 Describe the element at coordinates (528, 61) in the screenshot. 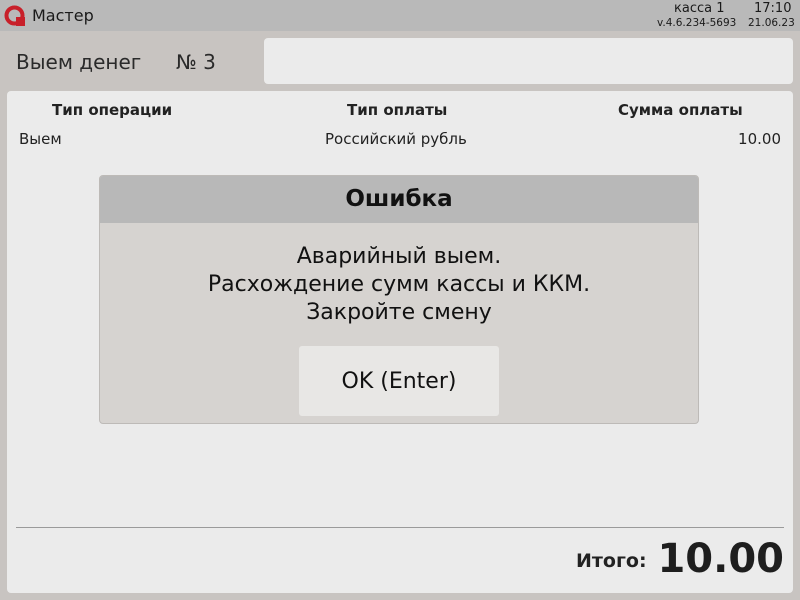

I see `header-info-field` at that location.